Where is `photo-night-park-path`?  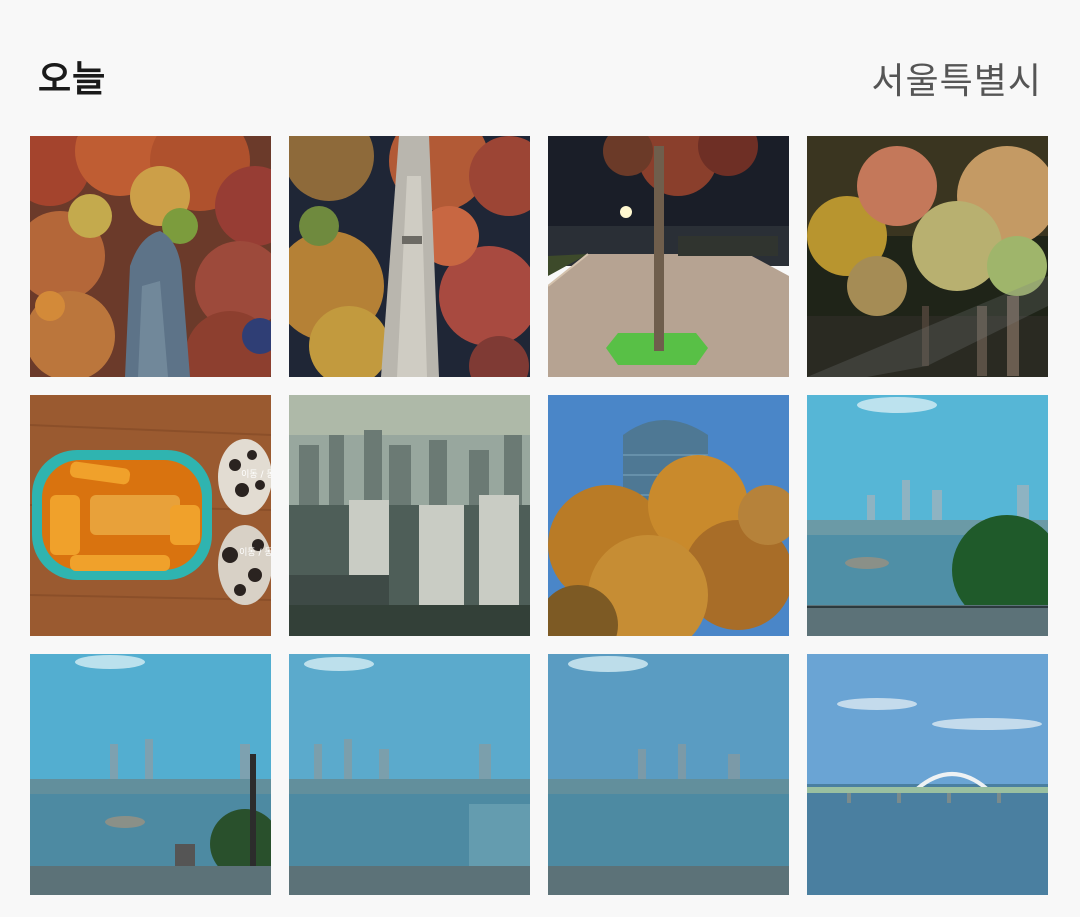 photo-night-park-path is located at coordinates (668, 256).